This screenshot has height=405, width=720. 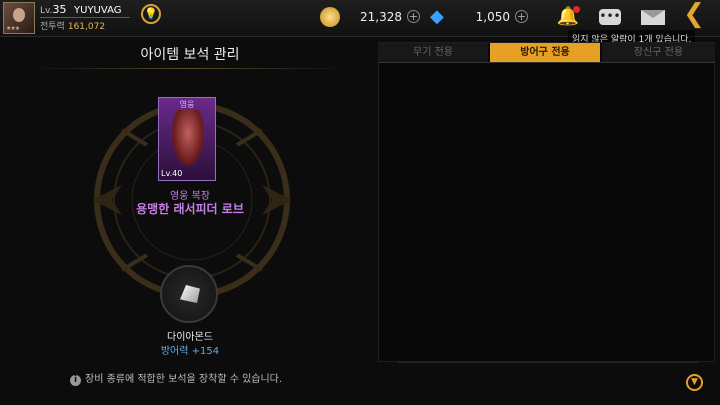 I want to click on combat-power: 전투력 161,072, so click(x=72, y=25).